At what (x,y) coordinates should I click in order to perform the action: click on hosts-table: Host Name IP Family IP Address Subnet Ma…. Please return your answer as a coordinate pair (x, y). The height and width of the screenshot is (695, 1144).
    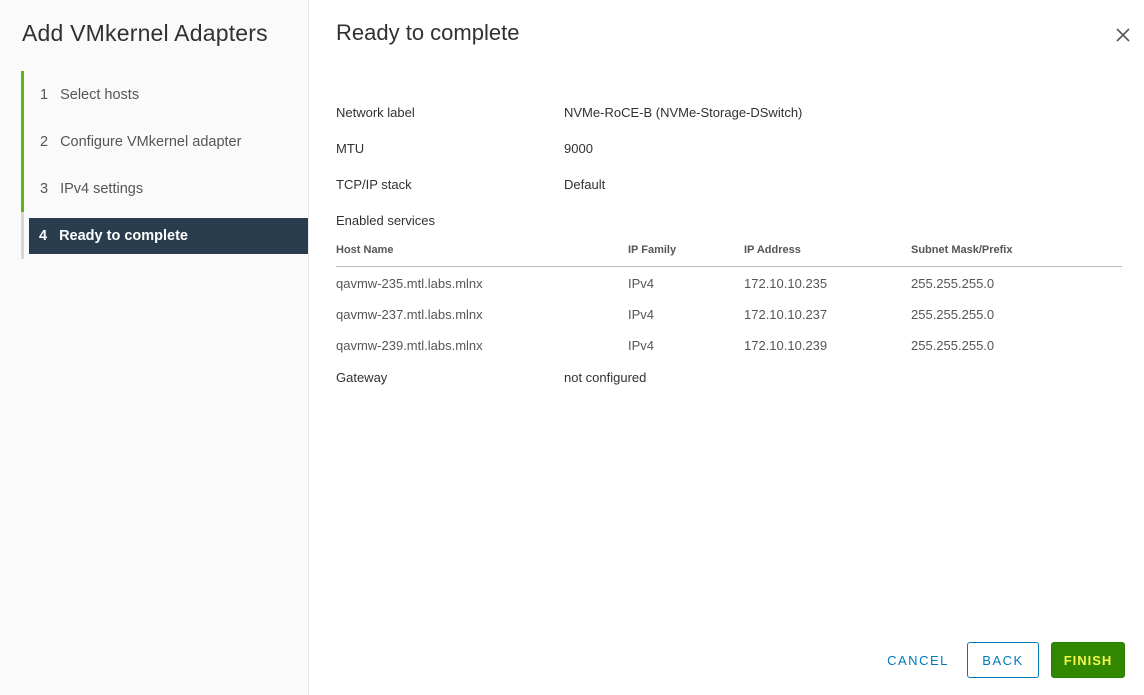
    Looking at the image, I should click on (729, 302).